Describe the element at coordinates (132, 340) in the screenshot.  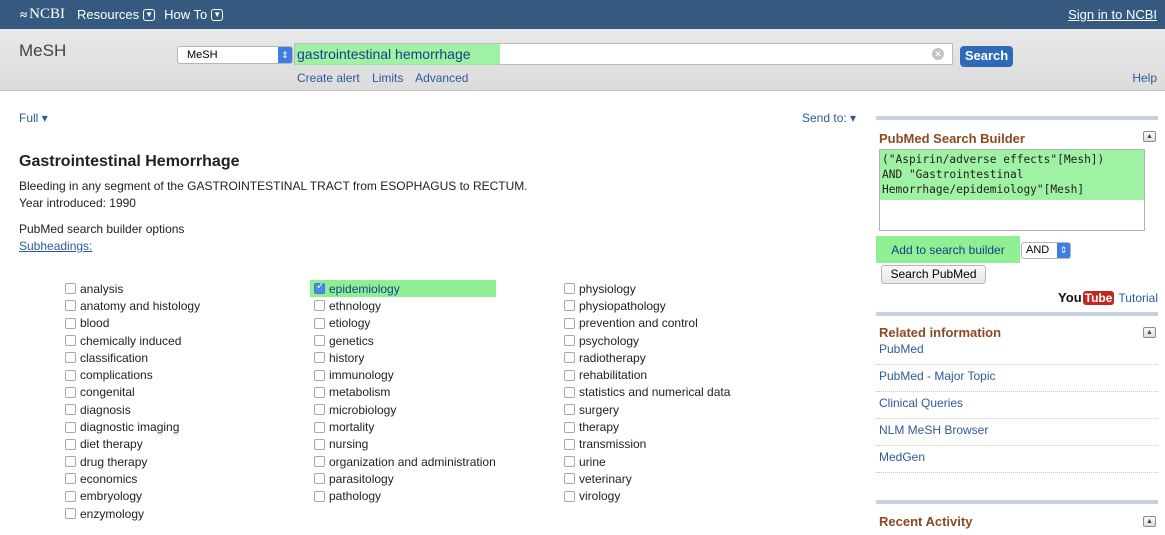
I see `subheading-option: chemically induced` at that location.